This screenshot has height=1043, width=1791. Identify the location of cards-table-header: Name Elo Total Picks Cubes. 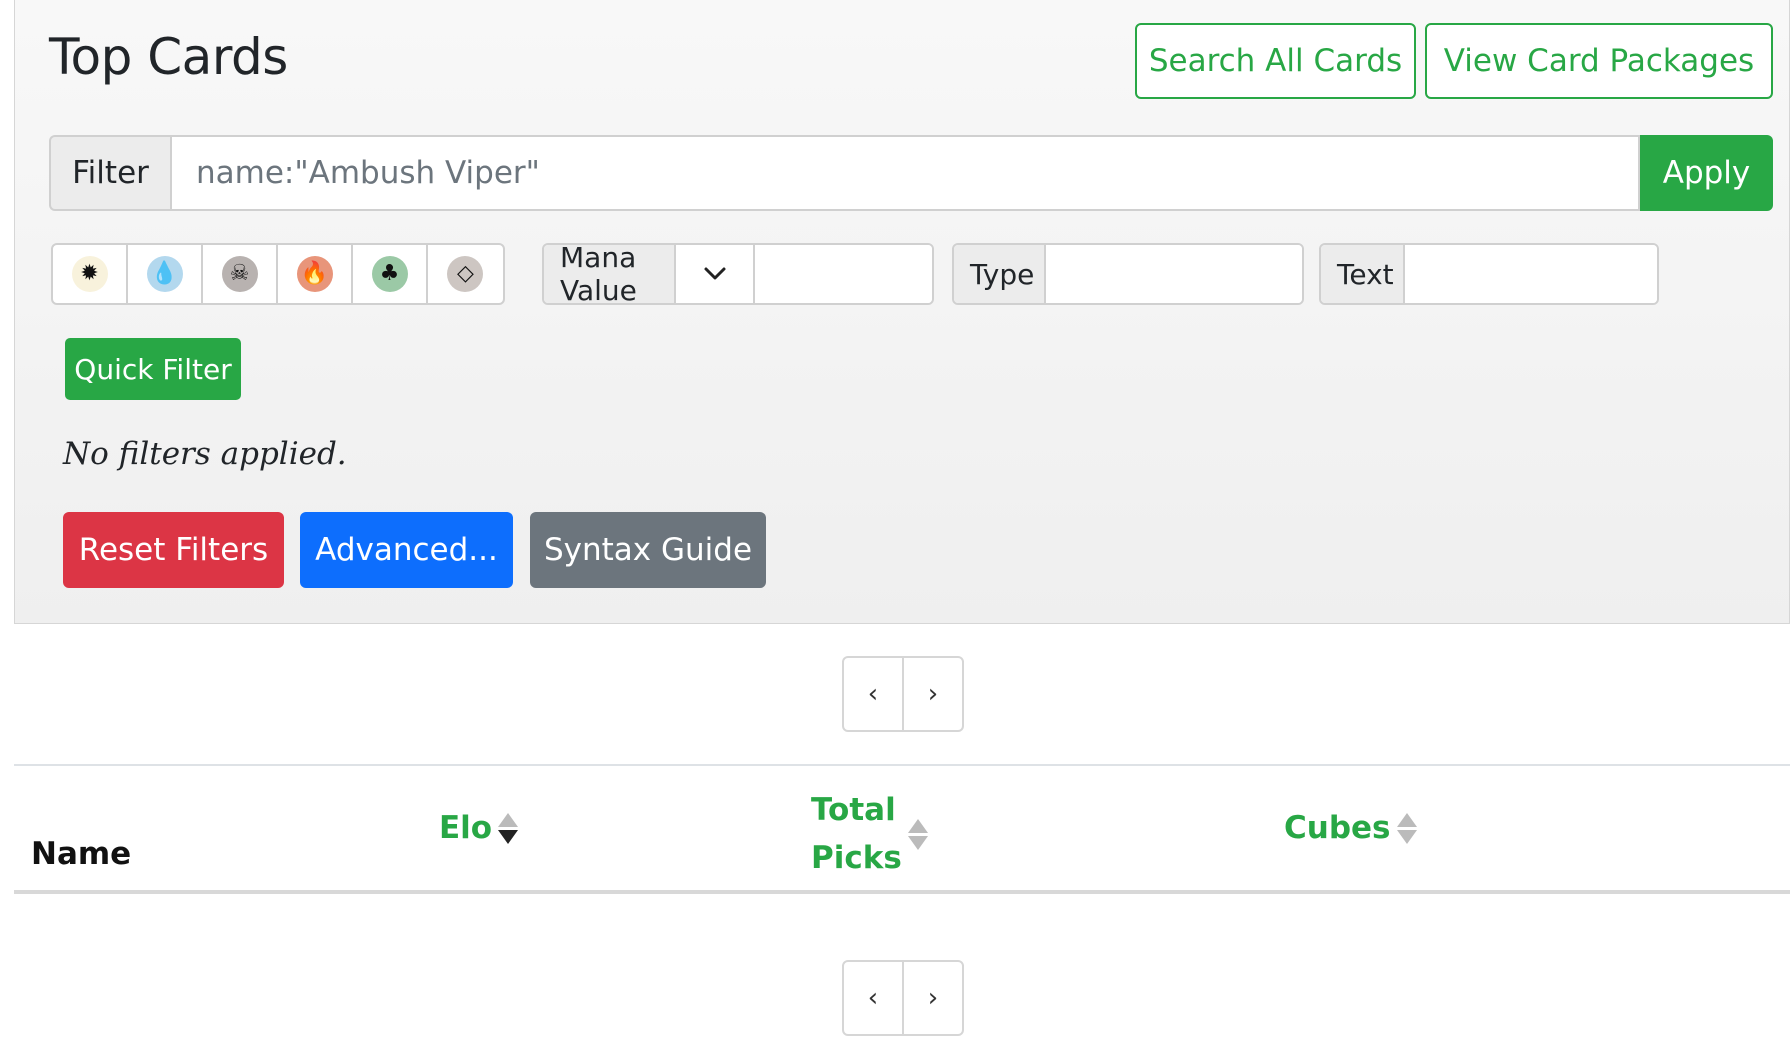
(902, 829).